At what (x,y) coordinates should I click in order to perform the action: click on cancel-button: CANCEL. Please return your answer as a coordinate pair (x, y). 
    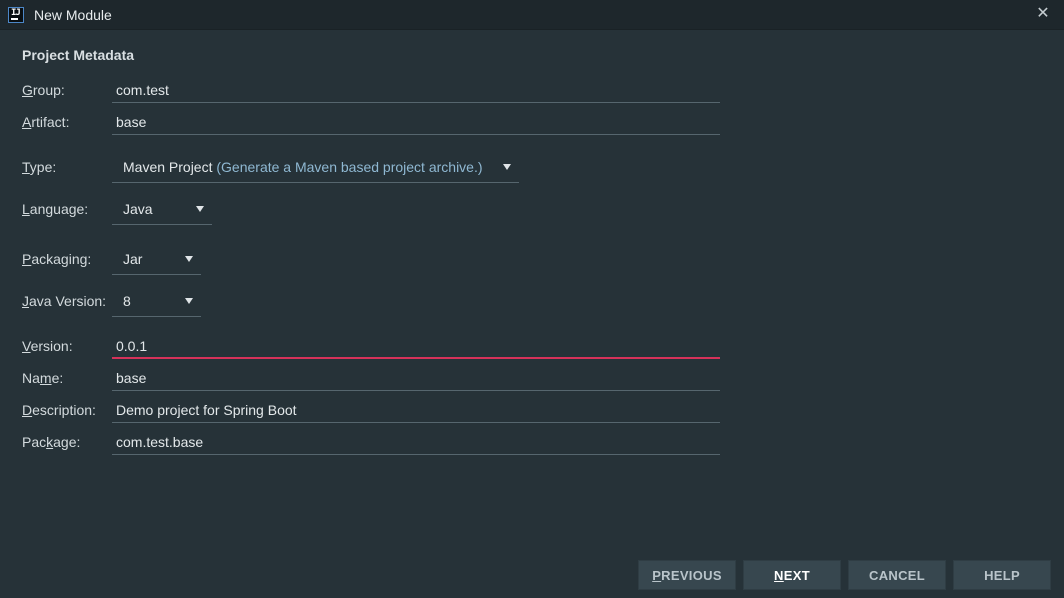
    Looking at the image, I should click on (897, 575).